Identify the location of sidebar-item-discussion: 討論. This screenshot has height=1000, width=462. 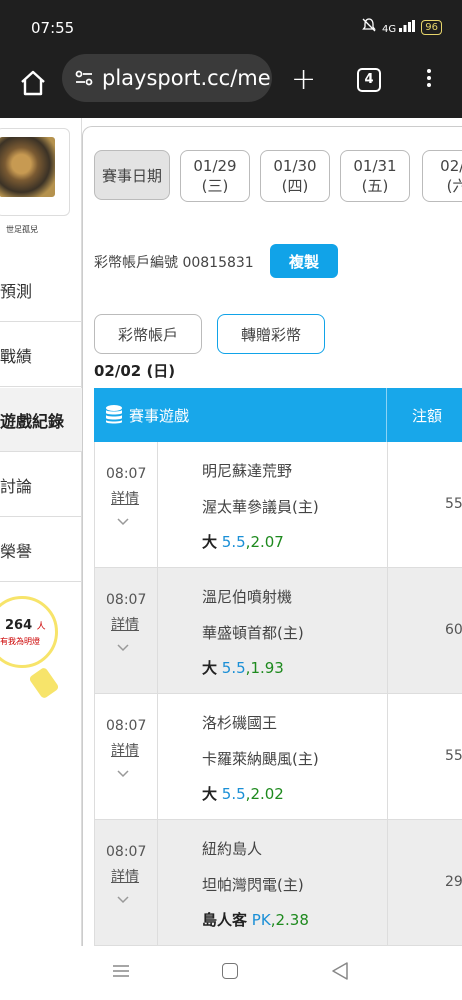
(41, 485).